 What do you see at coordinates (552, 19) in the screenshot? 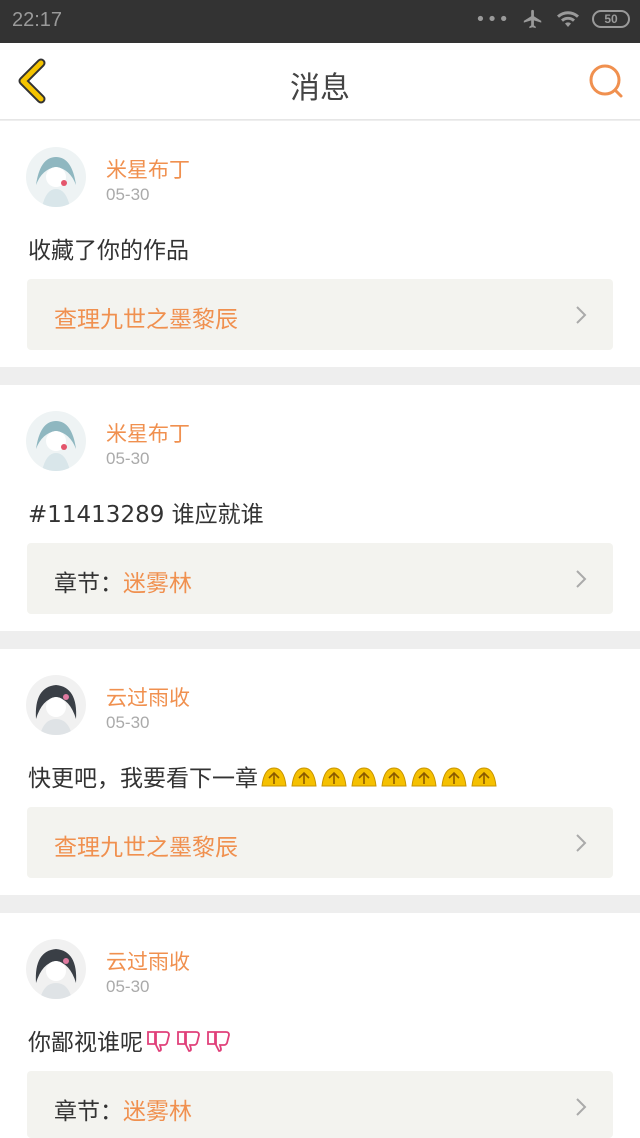
I see `status-icons: ••• 50` at bounding box center [552, 19].